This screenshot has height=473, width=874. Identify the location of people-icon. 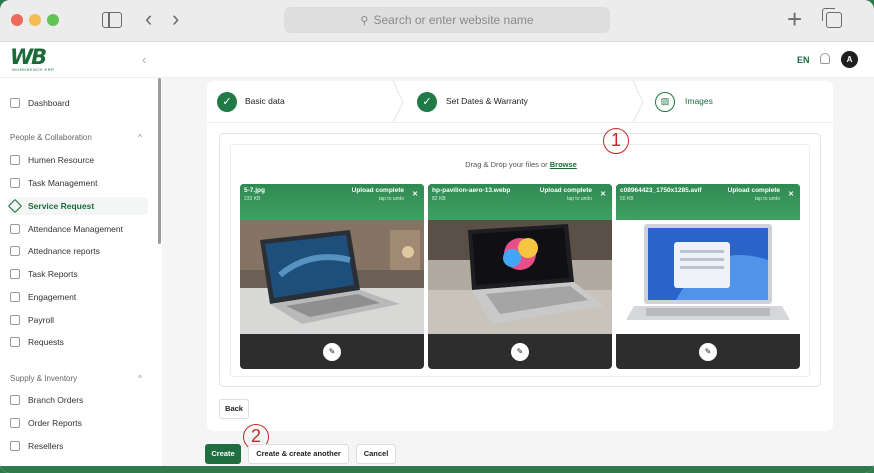
(15, 160).